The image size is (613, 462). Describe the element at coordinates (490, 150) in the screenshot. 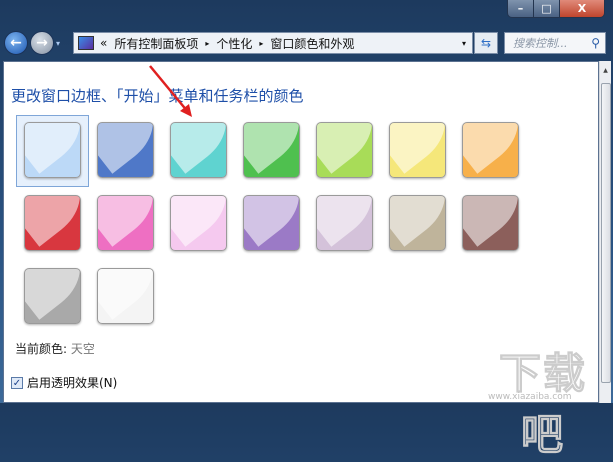

I see `color-swatch-orange` at that location.